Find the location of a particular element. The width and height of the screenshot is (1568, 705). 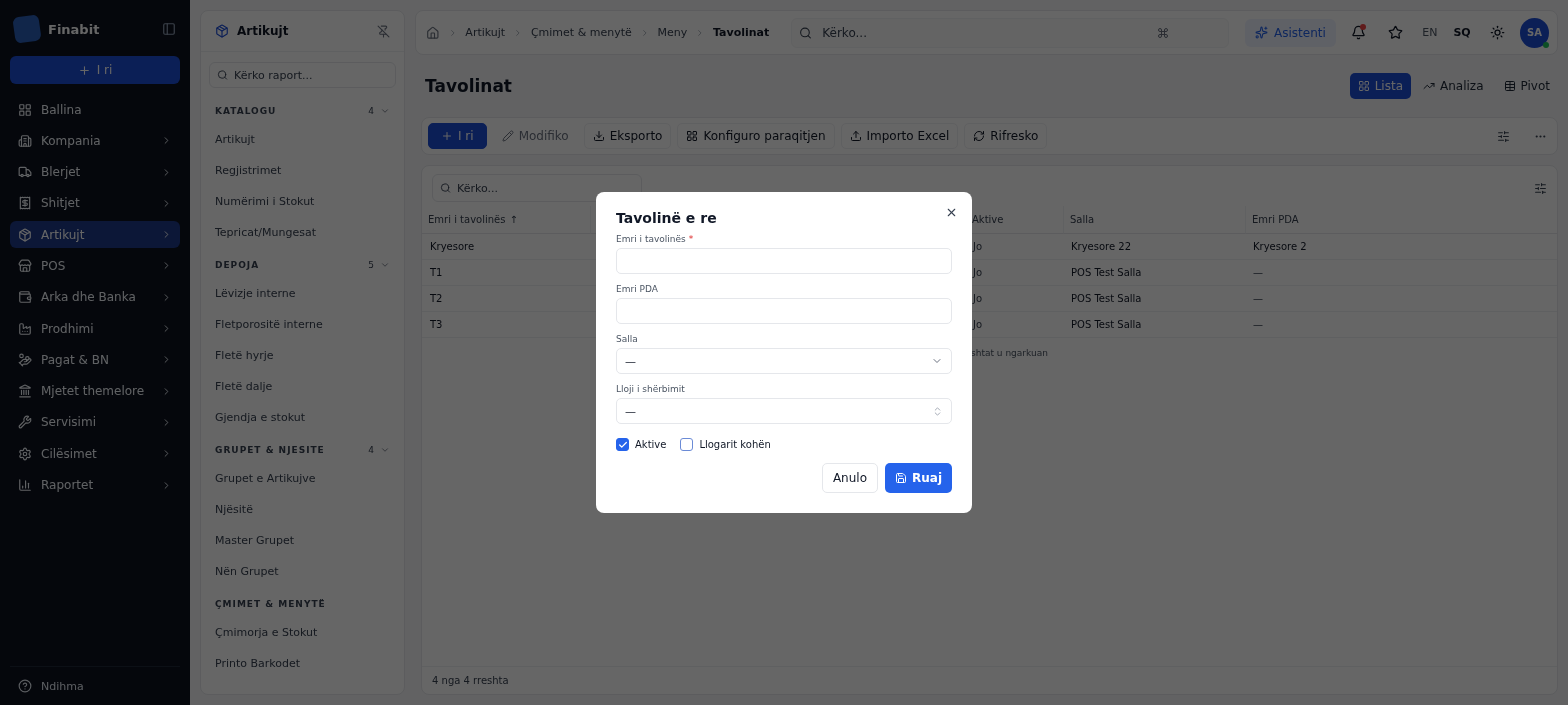

new-button: I ri is located at coordinates (95, 70).